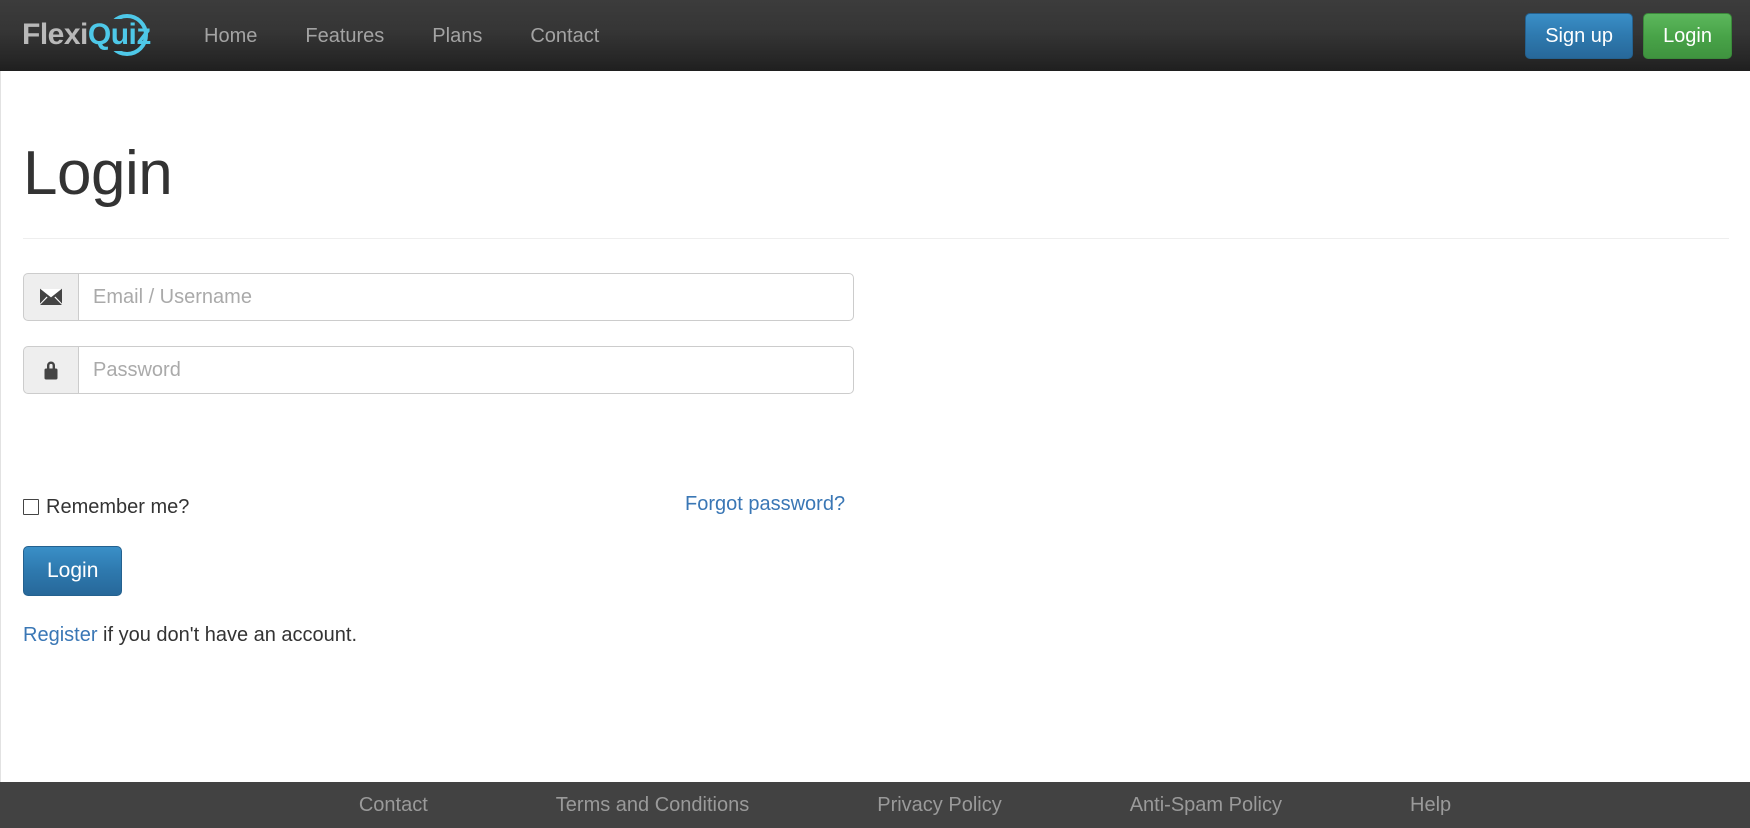 Image resolution: width=1750 pixels, height=828 pixels. Describe the element at coordinates (55, 34) in the screenshot. I see `brand-text-primary: Flexi` at that location.